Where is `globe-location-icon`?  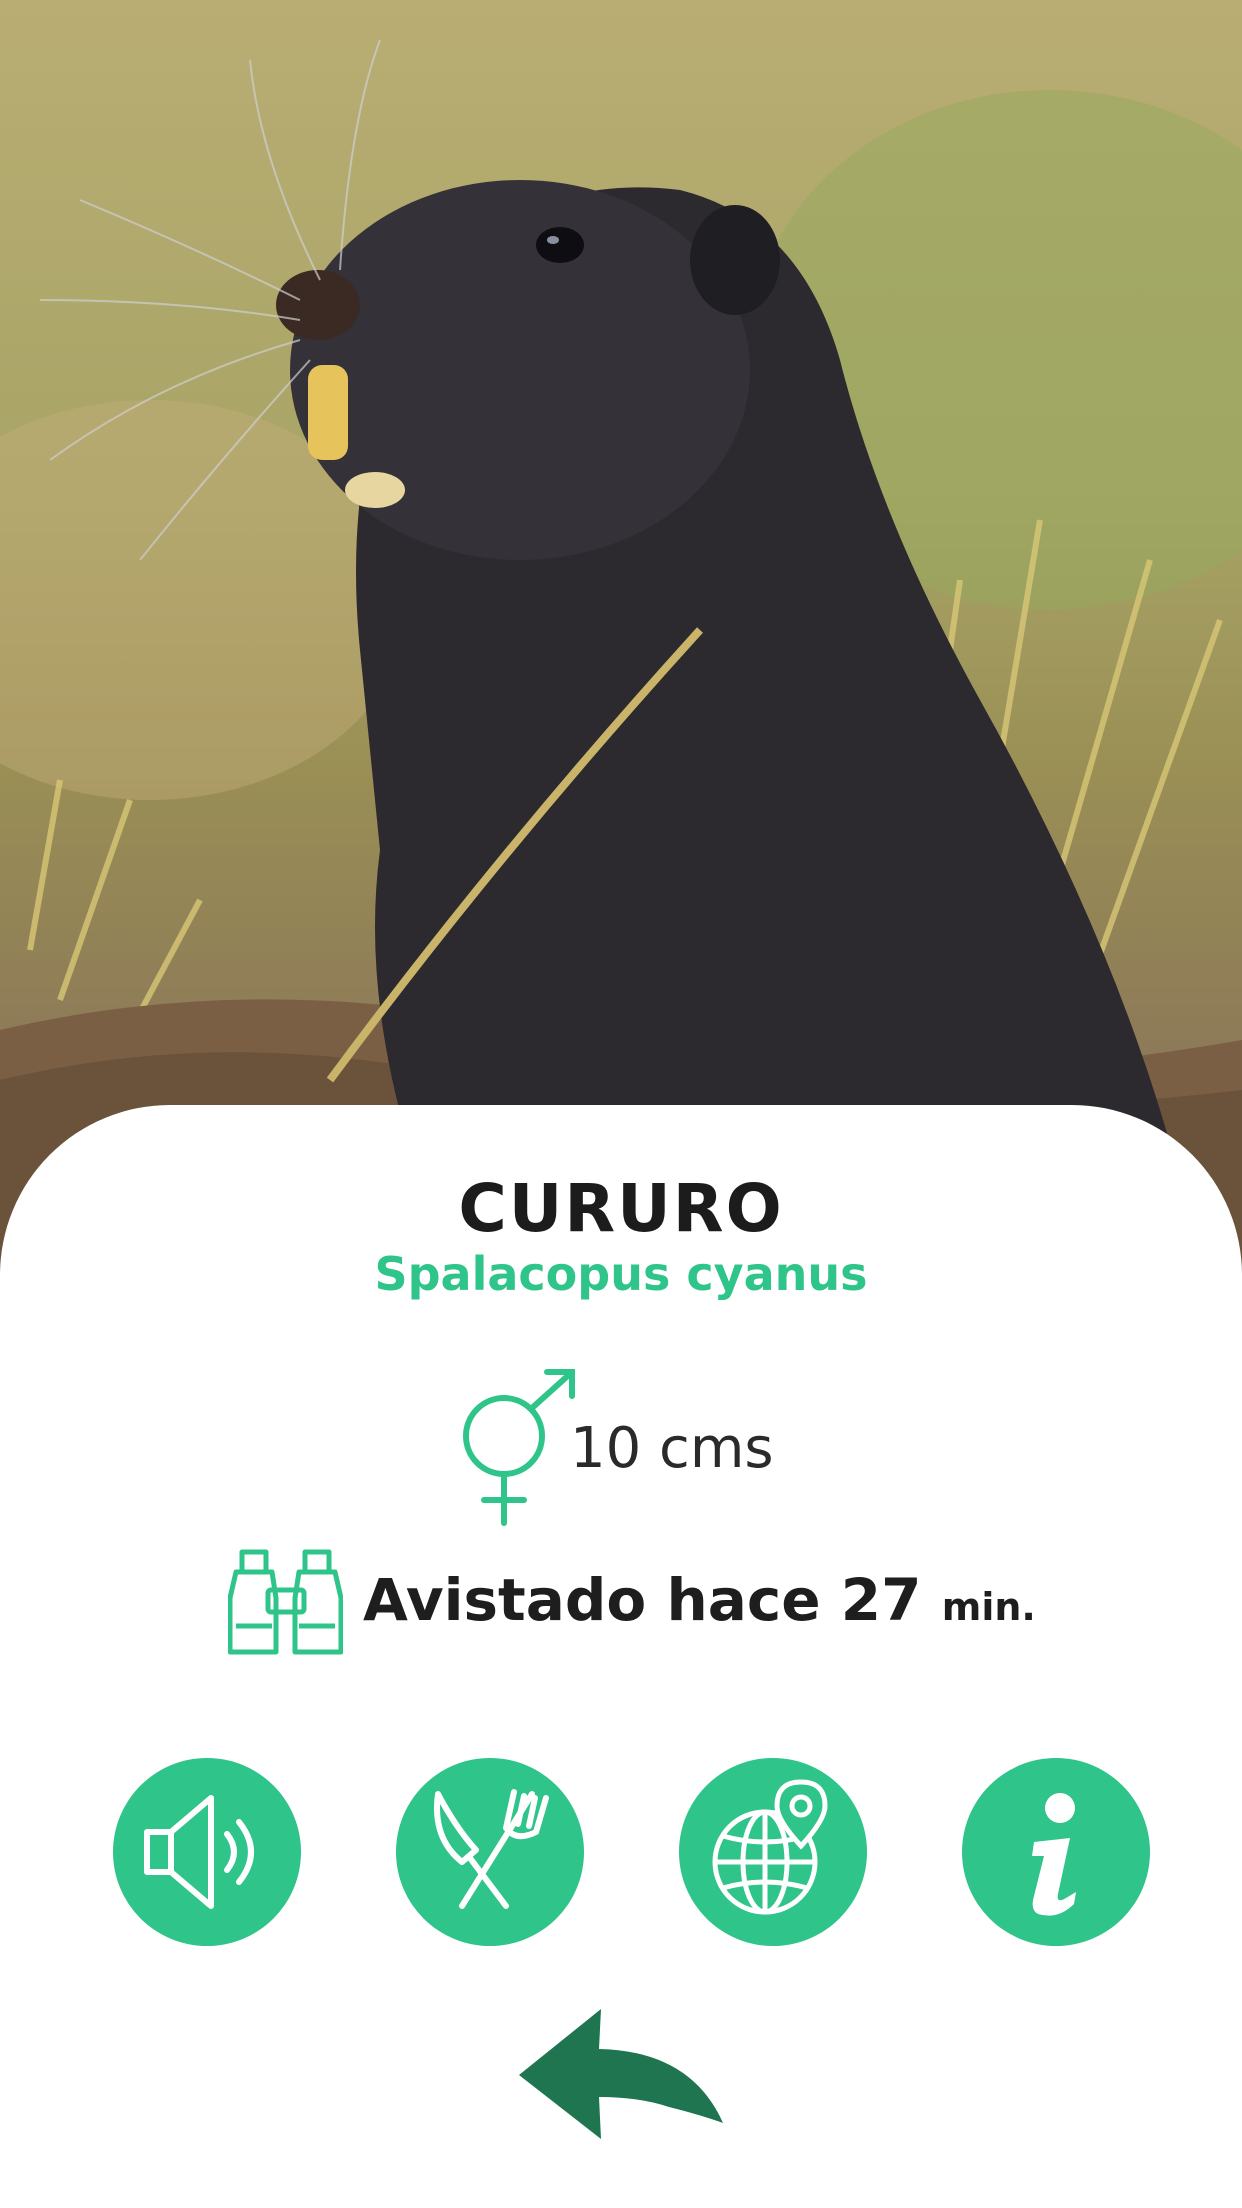 globe-location-icon is located at coordinates (770, 1847).